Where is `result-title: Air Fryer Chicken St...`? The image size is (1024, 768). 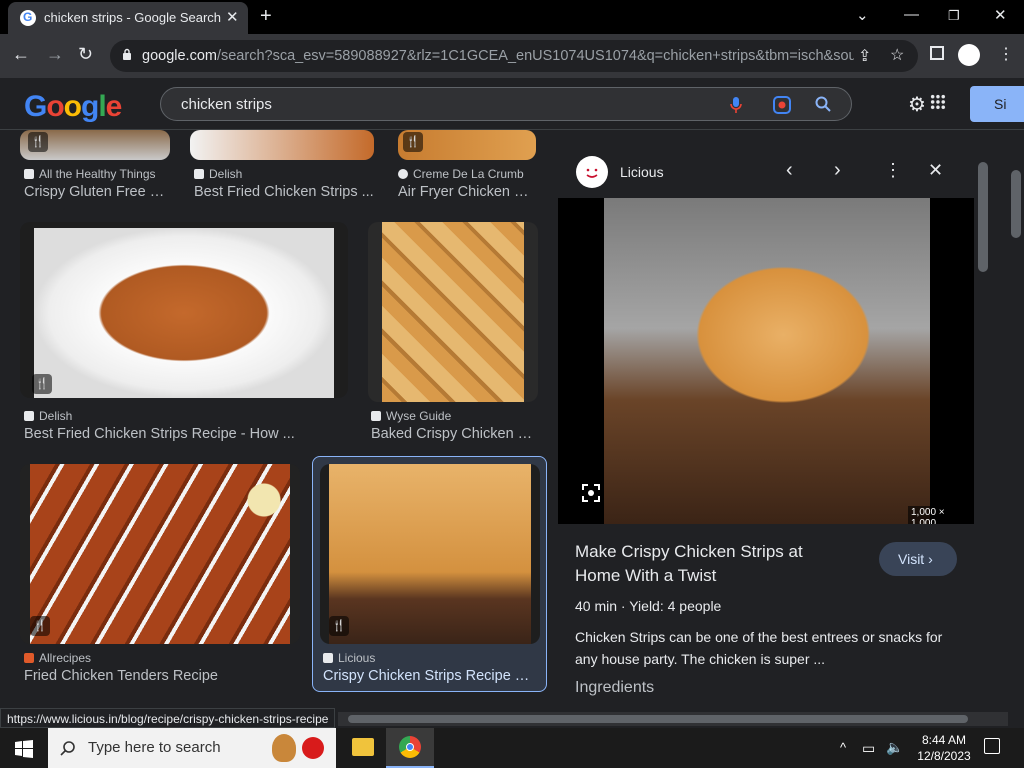 result-title: Air Fryer Chicken St... is located at coordinates (468, 192).